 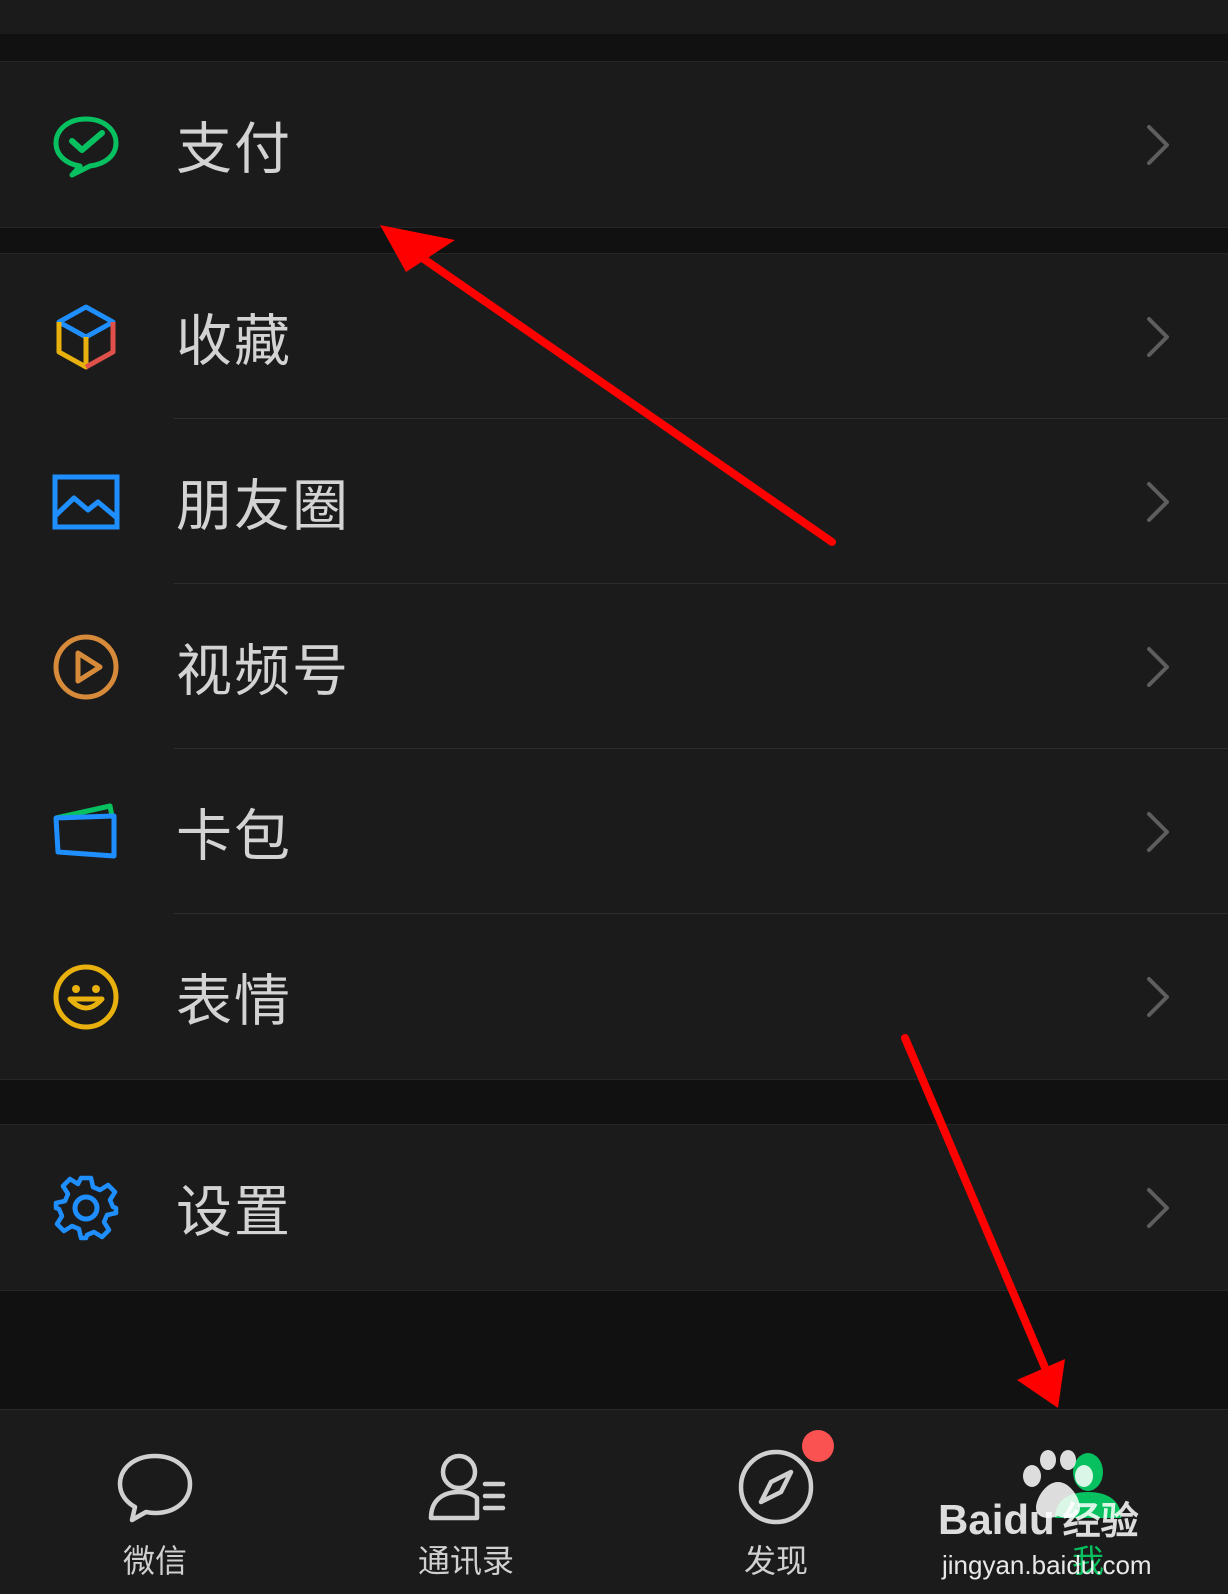 I want to click on card-wallet-icon, so click(x=86, y=832).